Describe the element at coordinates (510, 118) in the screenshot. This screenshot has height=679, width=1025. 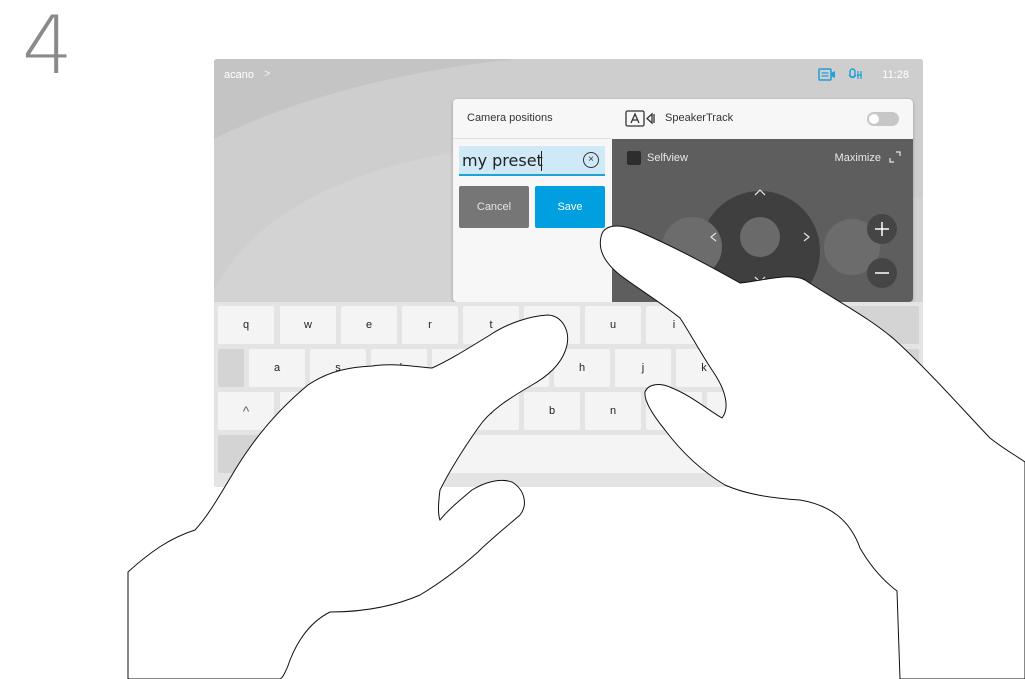
I see `camera-positions-title: Camera positions` at that location.